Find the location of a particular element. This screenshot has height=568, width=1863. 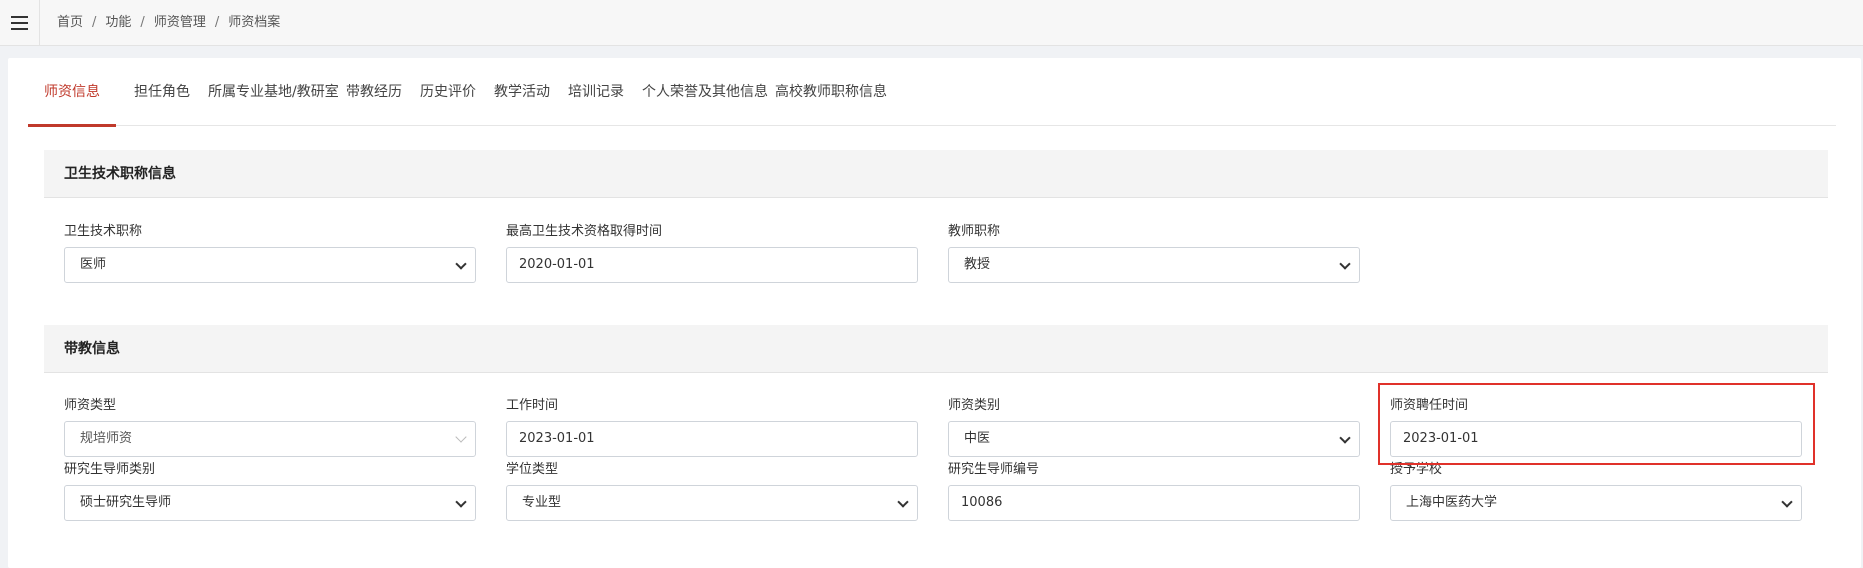

breadcrumb-functions: 功能 is located at coordinates (118, 22).